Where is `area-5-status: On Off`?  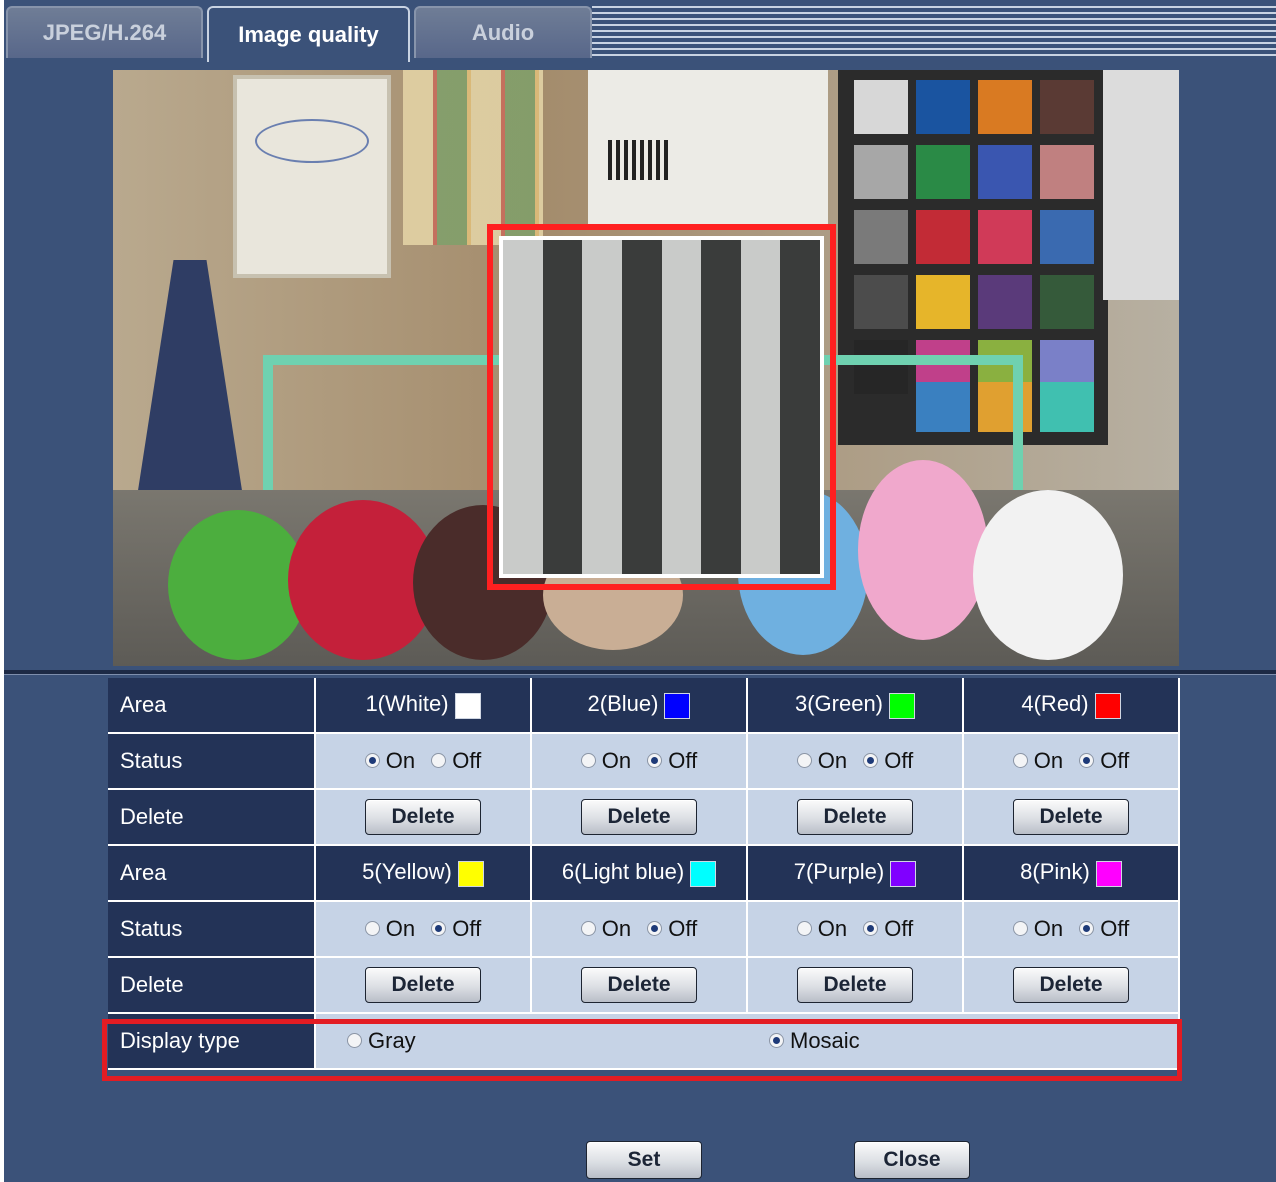
area-5-status: On Off is located at coordinates (424, 930).